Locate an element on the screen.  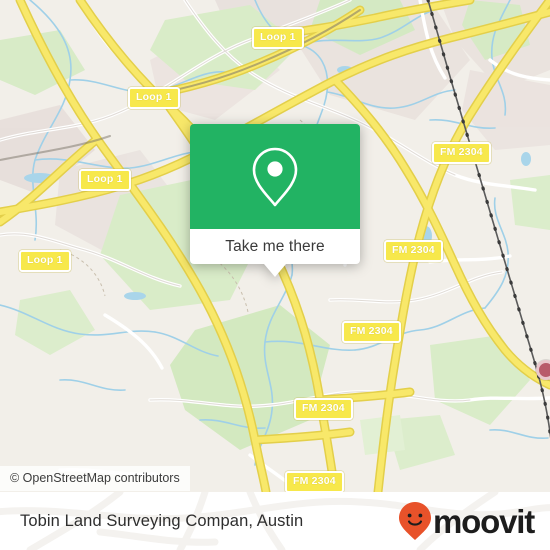
place-title: Tobin Land Surveying Compan, Austin is located at coordinates (162, 520).